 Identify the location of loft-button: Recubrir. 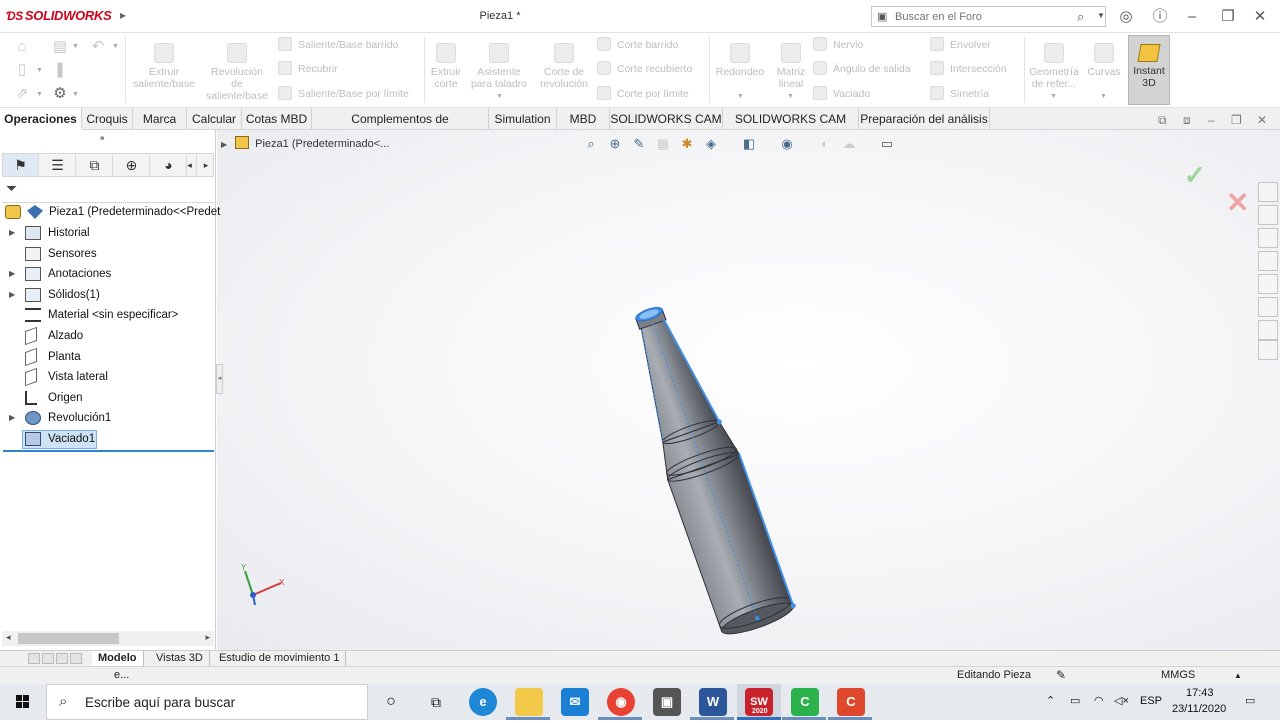
(308, 69).